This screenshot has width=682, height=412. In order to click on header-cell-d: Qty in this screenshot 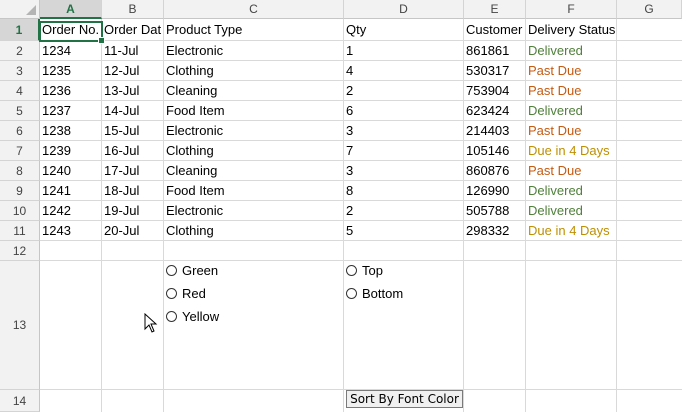, I will do `click(403, 30)`.